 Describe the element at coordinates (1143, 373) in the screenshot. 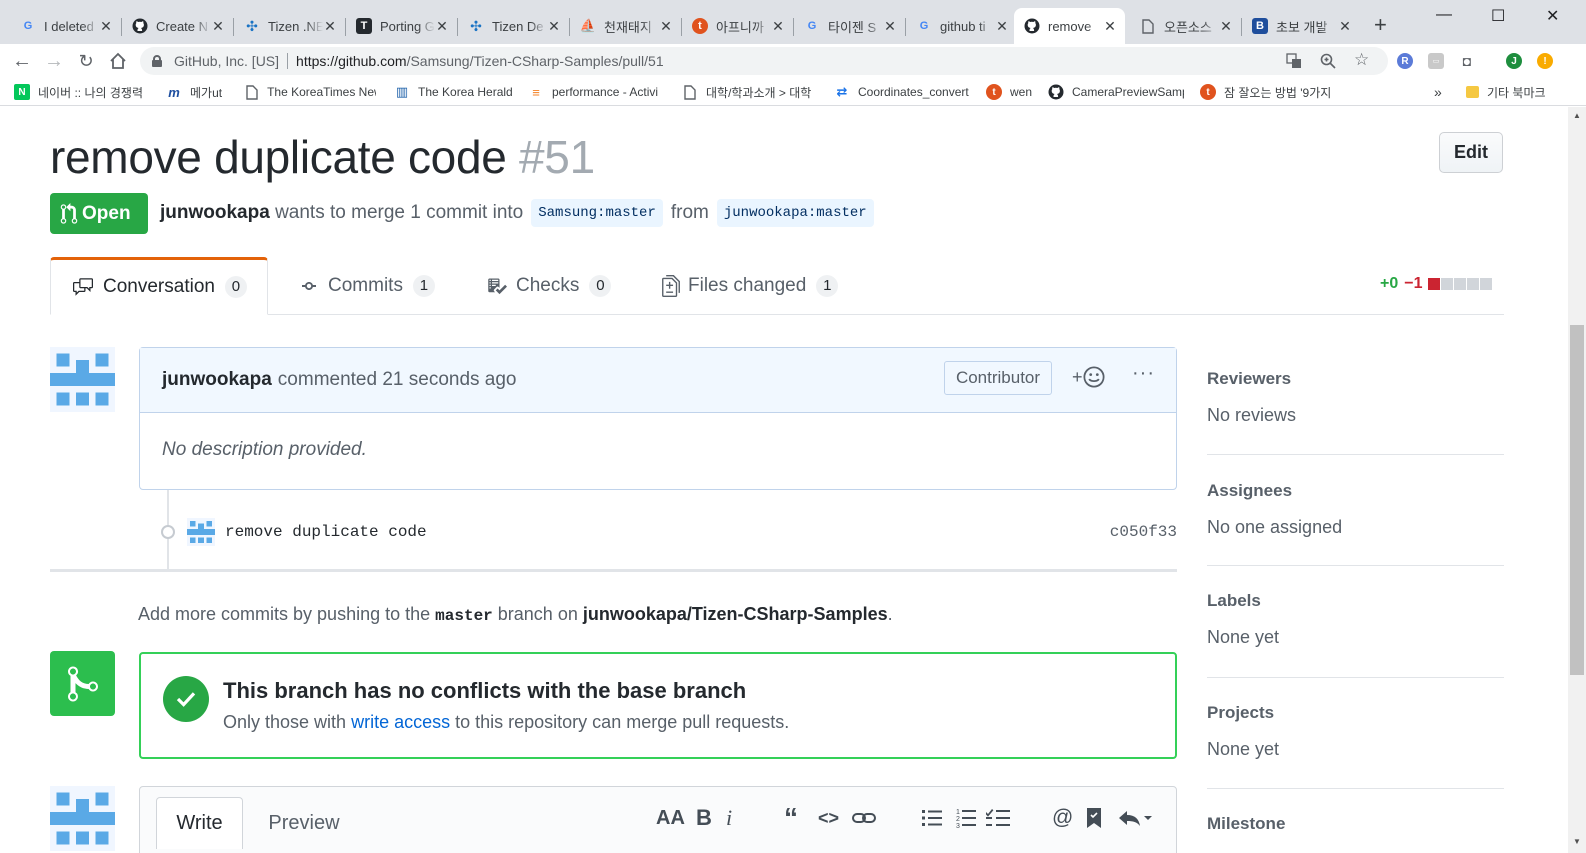

I see `comment-menu-button: ···` at that location.